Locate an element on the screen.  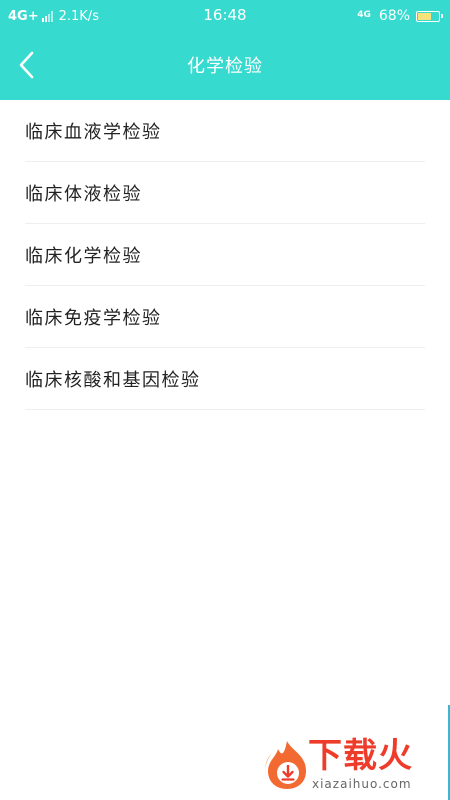
network-secondary: 4G is located at coordinates (364, 14).